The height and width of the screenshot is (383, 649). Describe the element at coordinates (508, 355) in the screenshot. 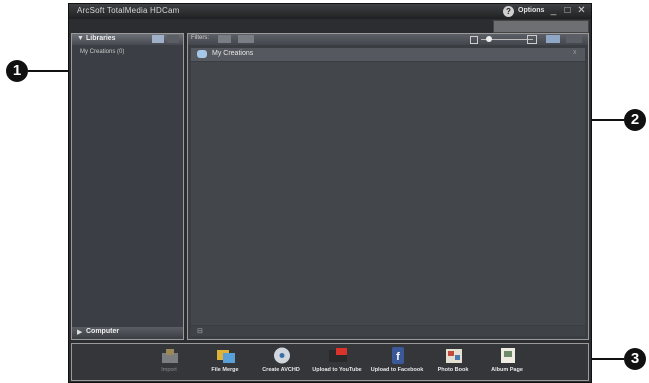

I see `album-page-icon` at that location.